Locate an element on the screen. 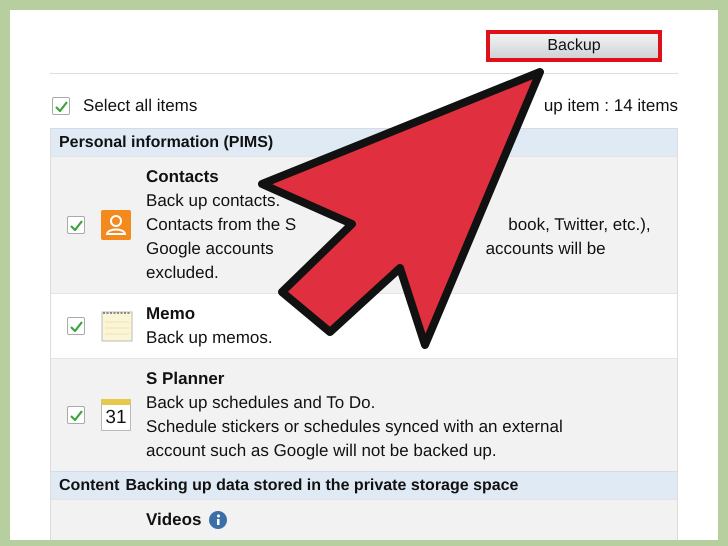  item-title: Videos is located at coordinates (174, 520).